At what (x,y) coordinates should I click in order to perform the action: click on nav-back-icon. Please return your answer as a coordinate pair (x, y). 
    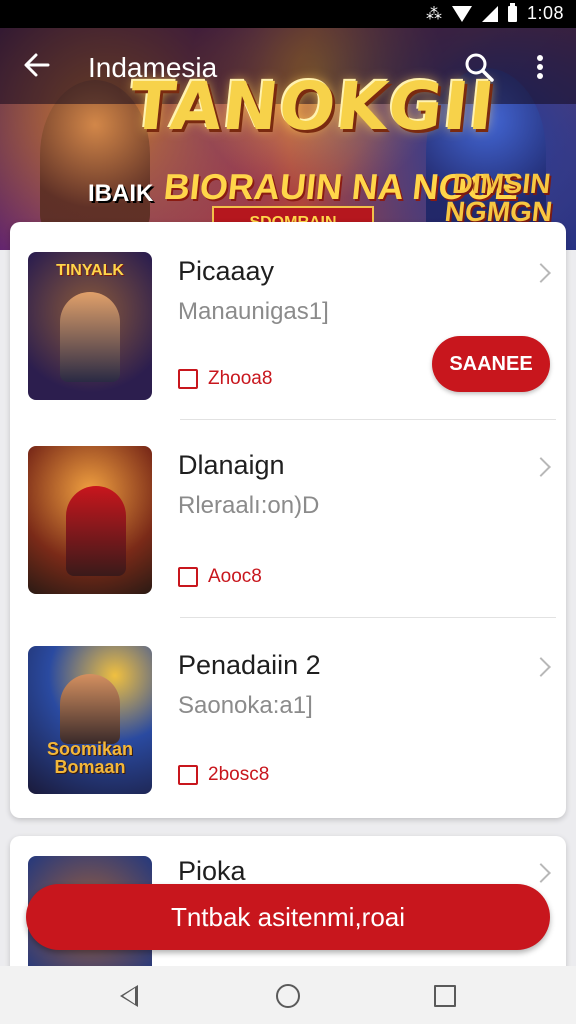
    Looking at the image, I should click on (129, 996).